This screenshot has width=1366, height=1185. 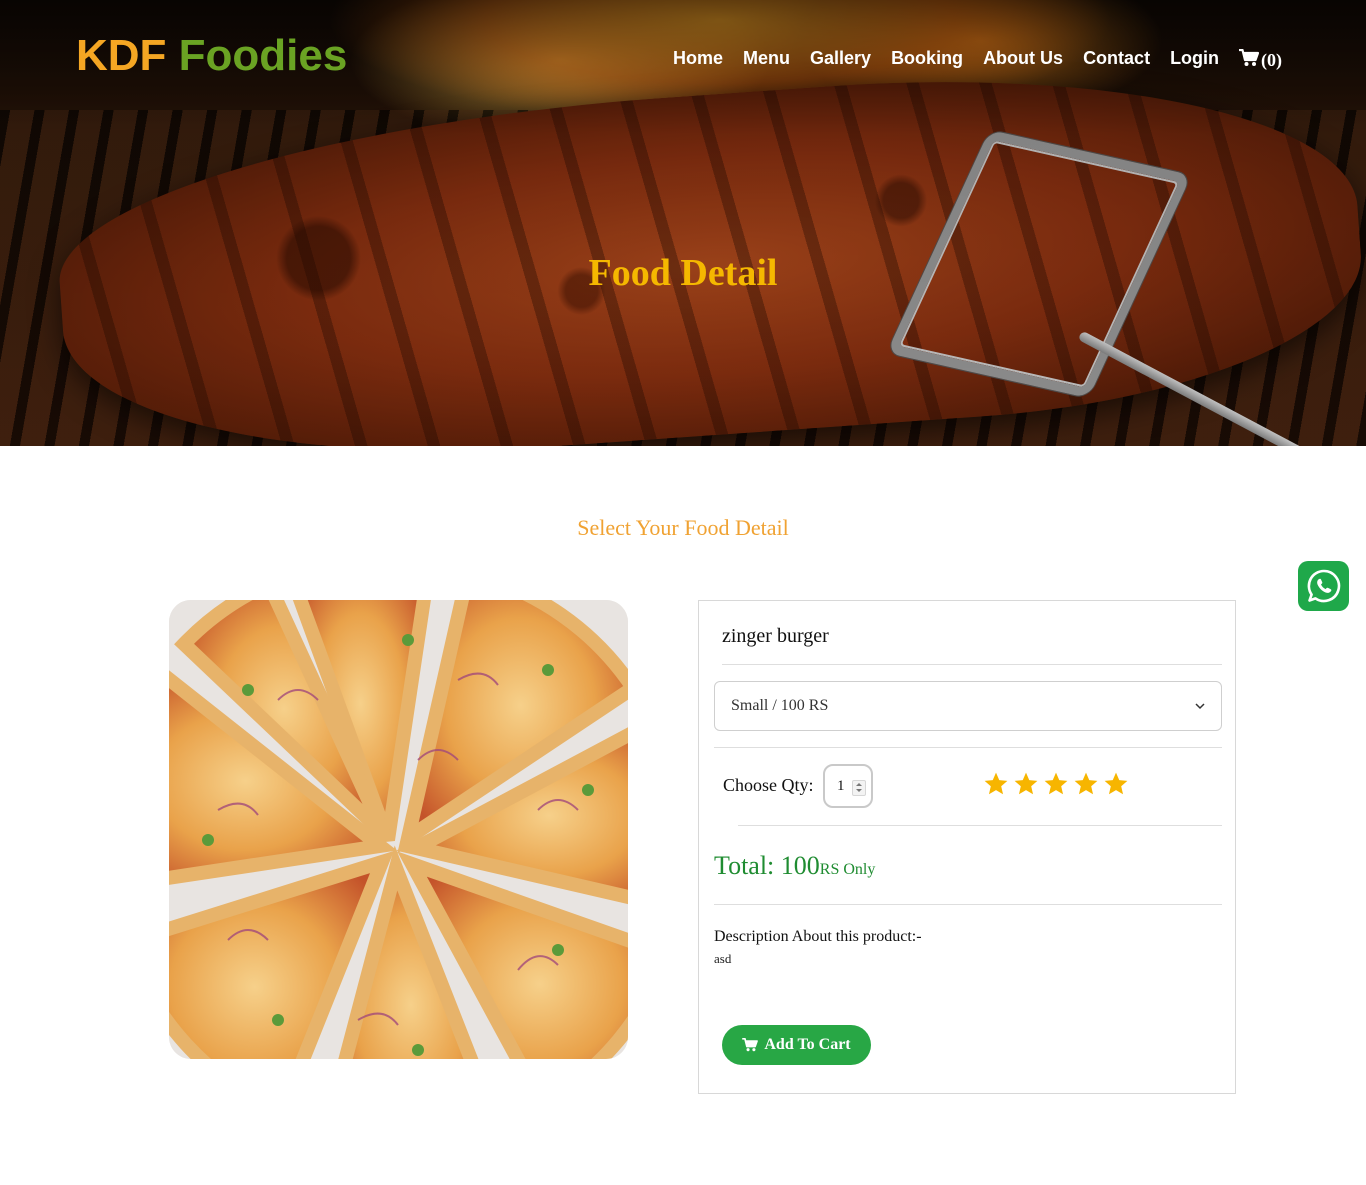 What do you see at coordinates (848, 786) in the screenshot?
I see `qty-input: 1` at bounding box center [848, 786].